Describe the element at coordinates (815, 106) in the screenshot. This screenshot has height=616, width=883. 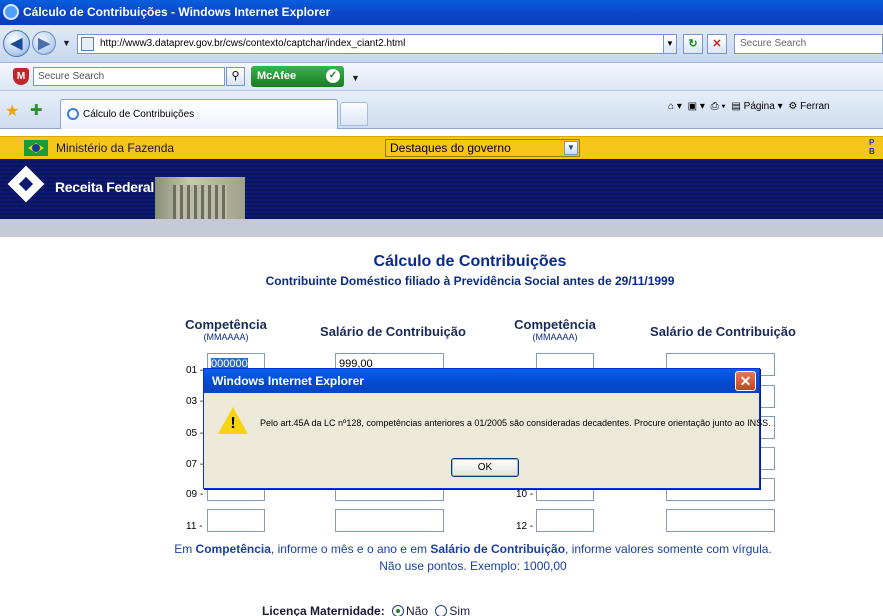
I see `tools-menu-label: Ferran` at that location.